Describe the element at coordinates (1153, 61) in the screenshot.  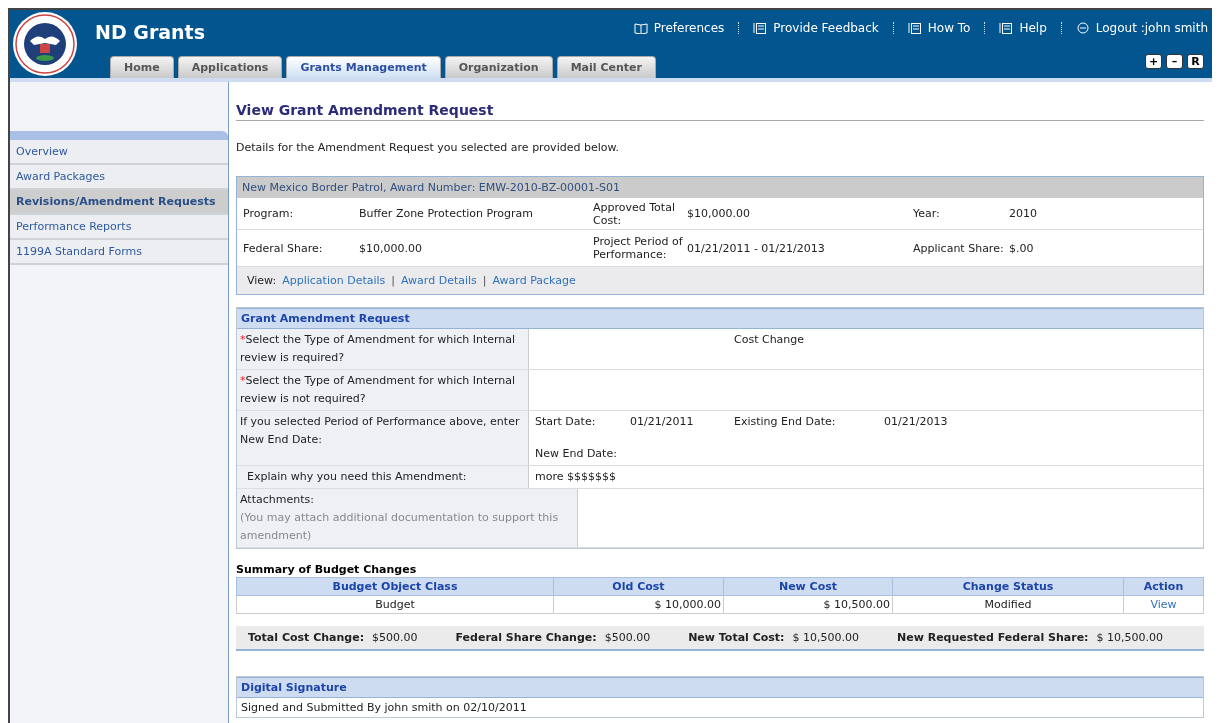
I see `text-size-button: +` at that location.